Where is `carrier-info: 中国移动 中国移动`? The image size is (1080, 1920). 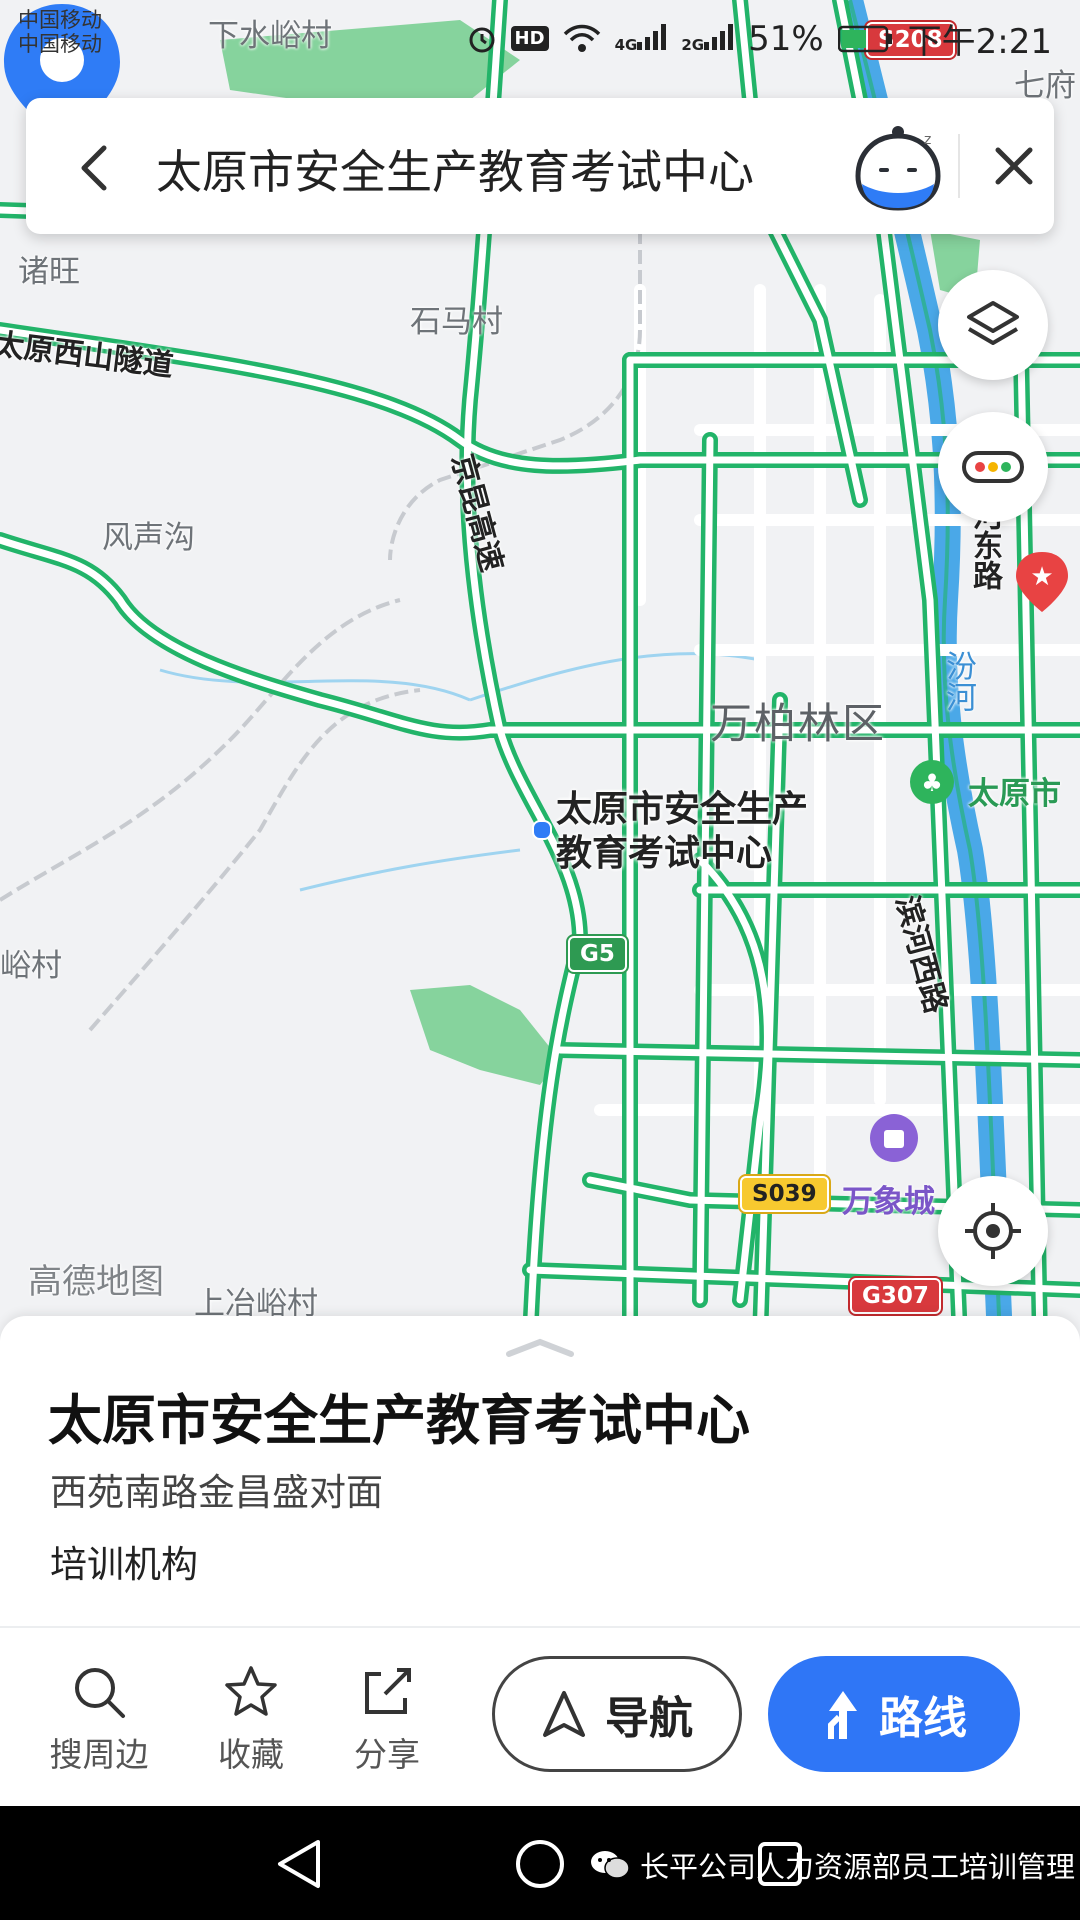 carrier-info: 中国移动 中国移动 is located at coordinates (60, 32).